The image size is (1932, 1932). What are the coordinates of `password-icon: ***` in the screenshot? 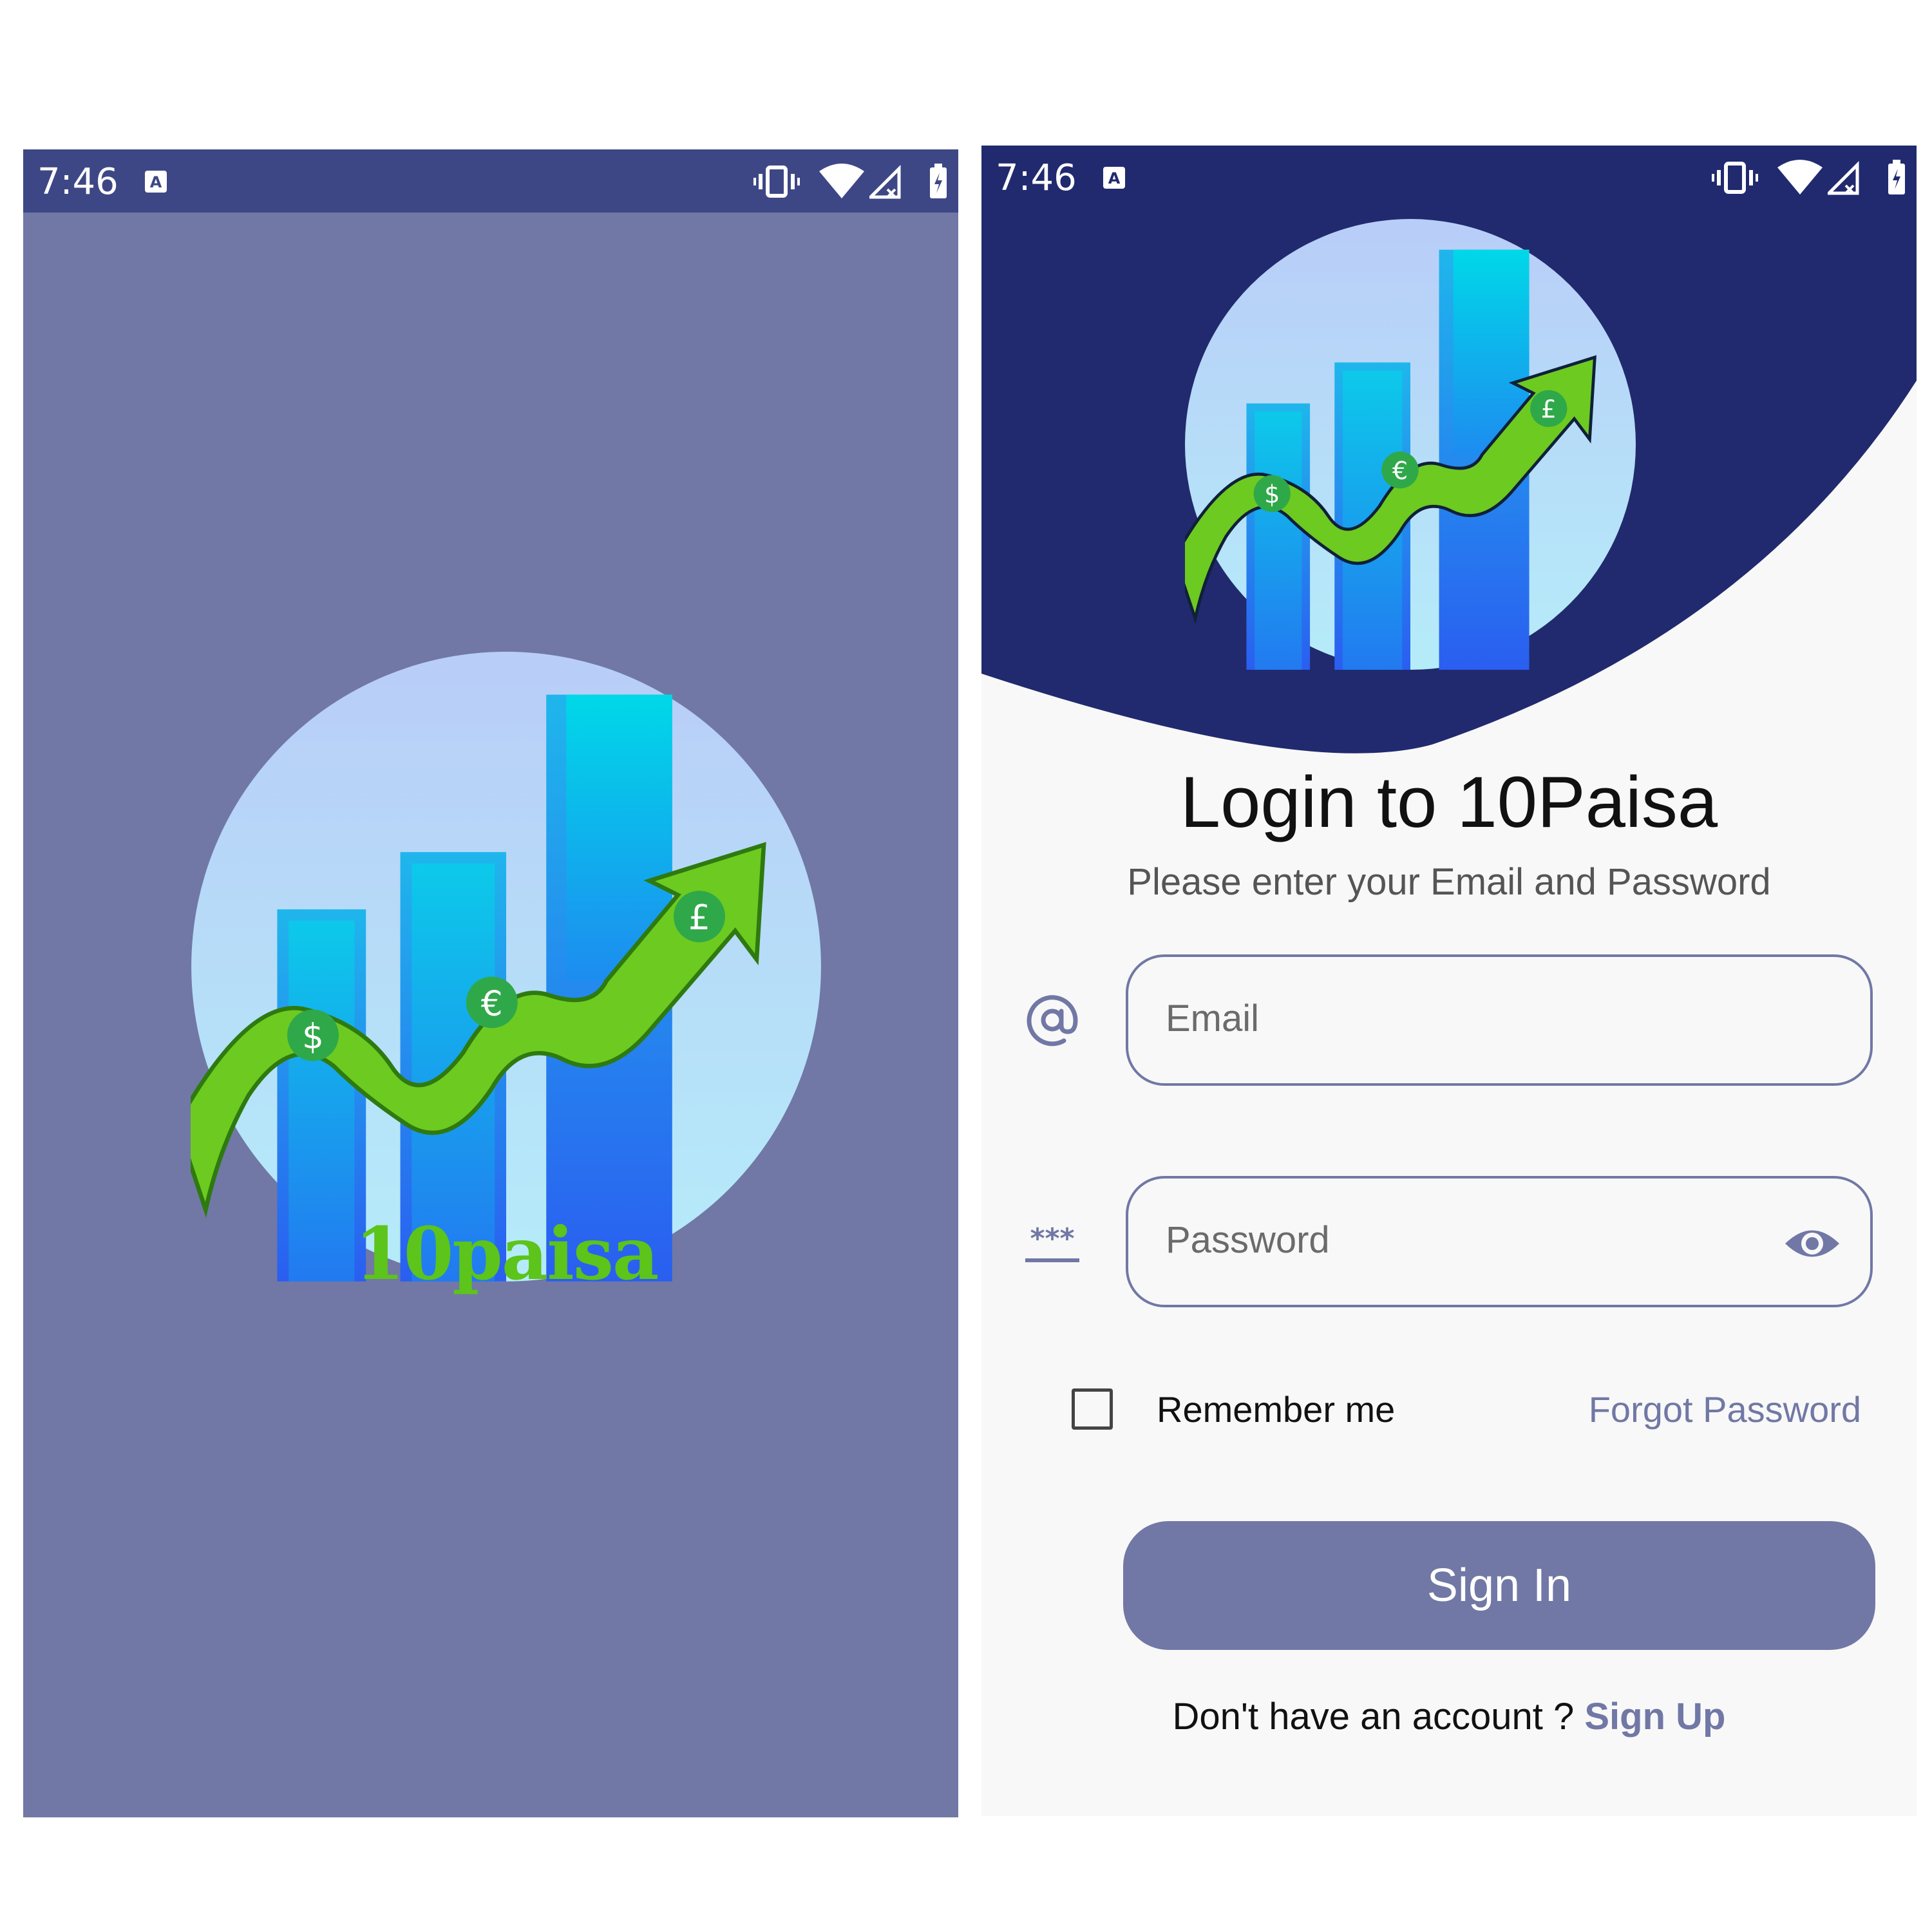 It's located at (1052, 1242).